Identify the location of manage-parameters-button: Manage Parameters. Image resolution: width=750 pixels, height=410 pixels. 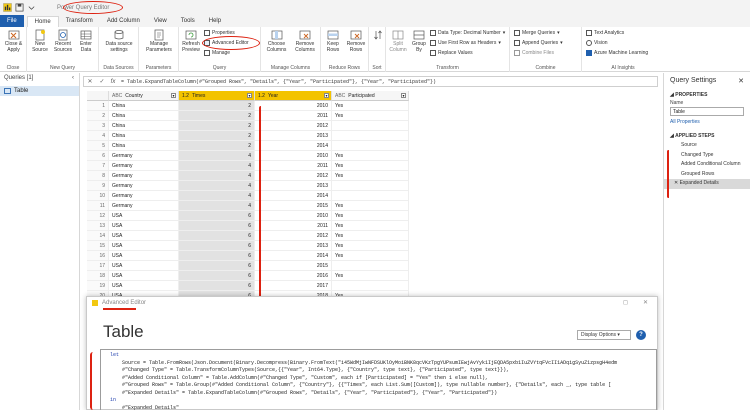
(159, 41).